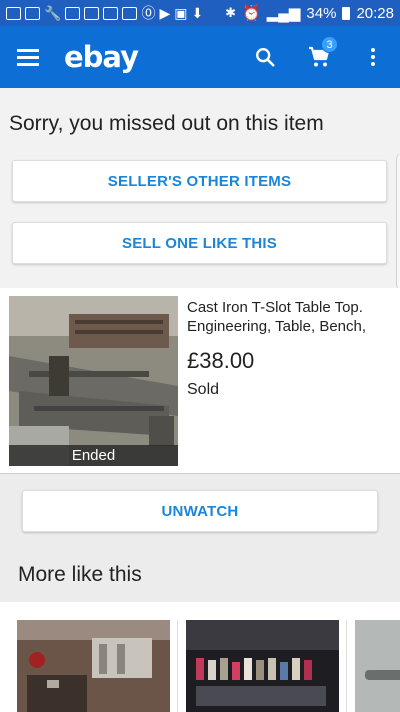  What do you see at coordinates (166, 123) in the screenshot?
I see `missed-out-heading: Sorry, you missed out on this item` at bounding box center [166, 123].